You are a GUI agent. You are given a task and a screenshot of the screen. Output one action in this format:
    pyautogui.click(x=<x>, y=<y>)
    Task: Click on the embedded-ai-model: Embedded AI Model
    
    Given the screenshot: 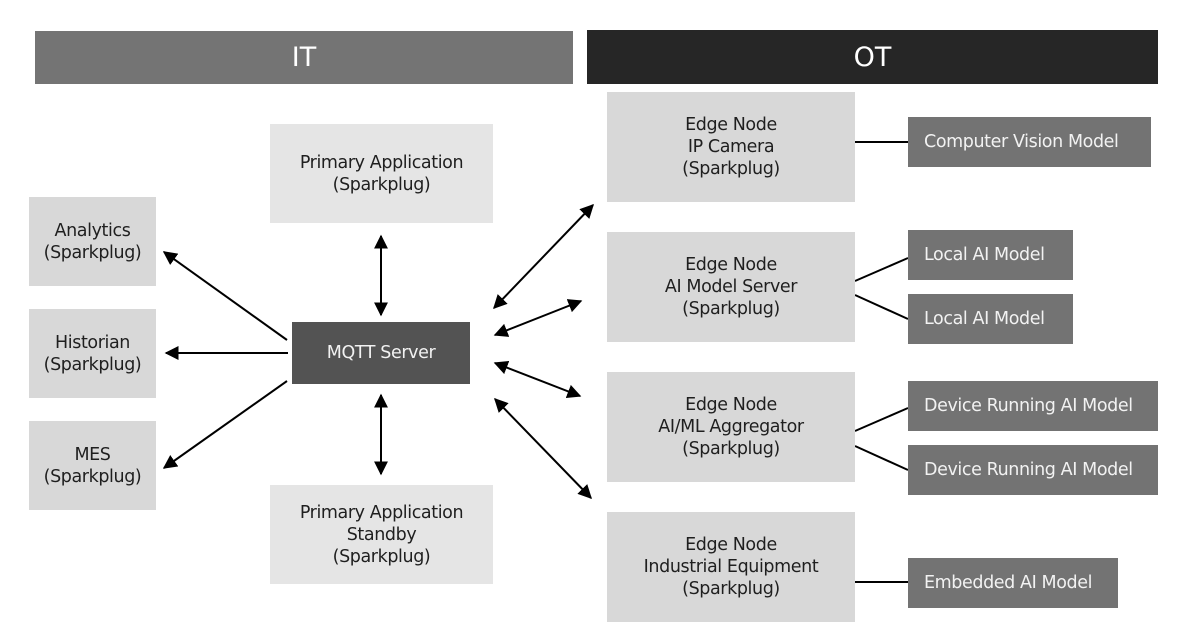 What is the action you would take?
    pyautogui.click(x=1013, y=583)
    